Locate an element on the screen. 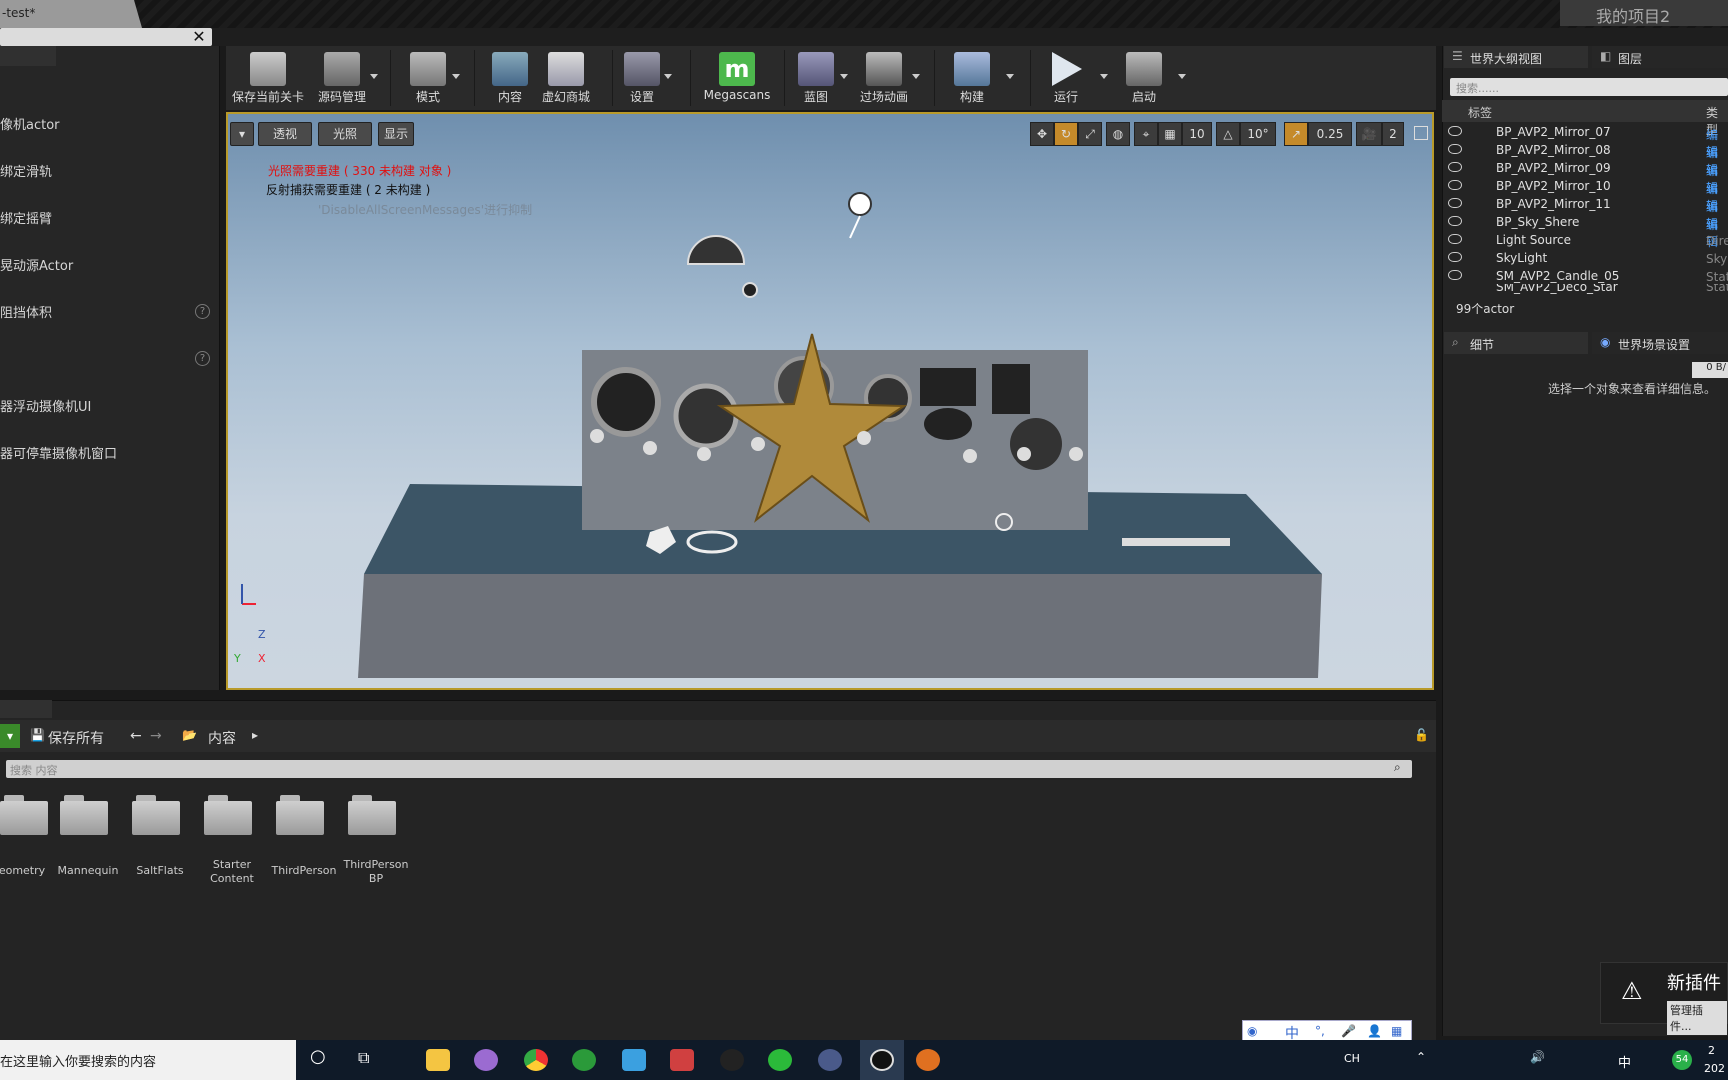 The height and width of the screenshot is (1080, 1728). tab-details: 细节 is located at coordinates (1516, 343).